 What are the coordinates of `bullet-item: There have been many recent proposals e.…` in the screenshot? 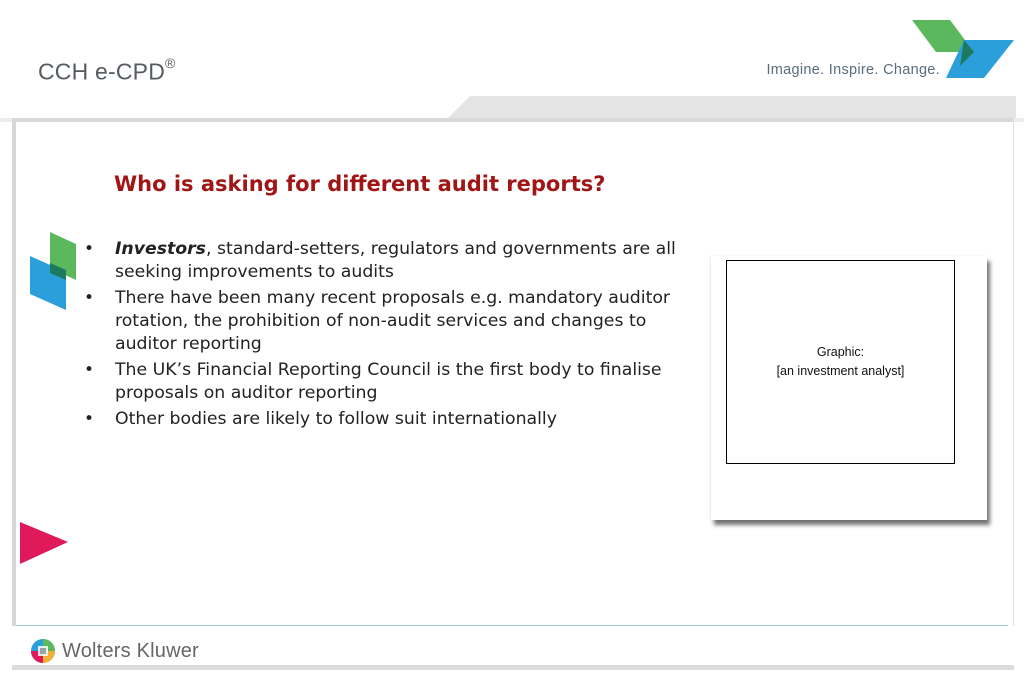 It's located at (384, 321).